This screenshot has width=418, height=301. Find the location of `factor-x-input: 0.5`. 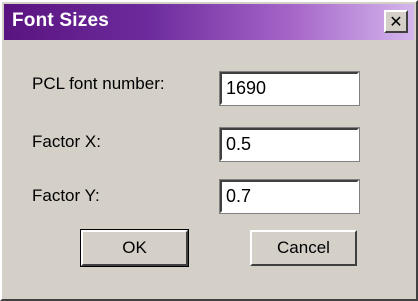

factor-x-input: 0.5 is located at coordinates (289, 144).